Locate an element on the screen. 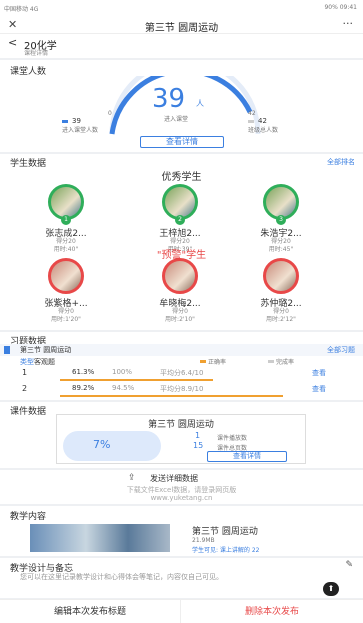  status-bar: 中国移动 4G 90% 09:41 is located at coordinates (181, 8).